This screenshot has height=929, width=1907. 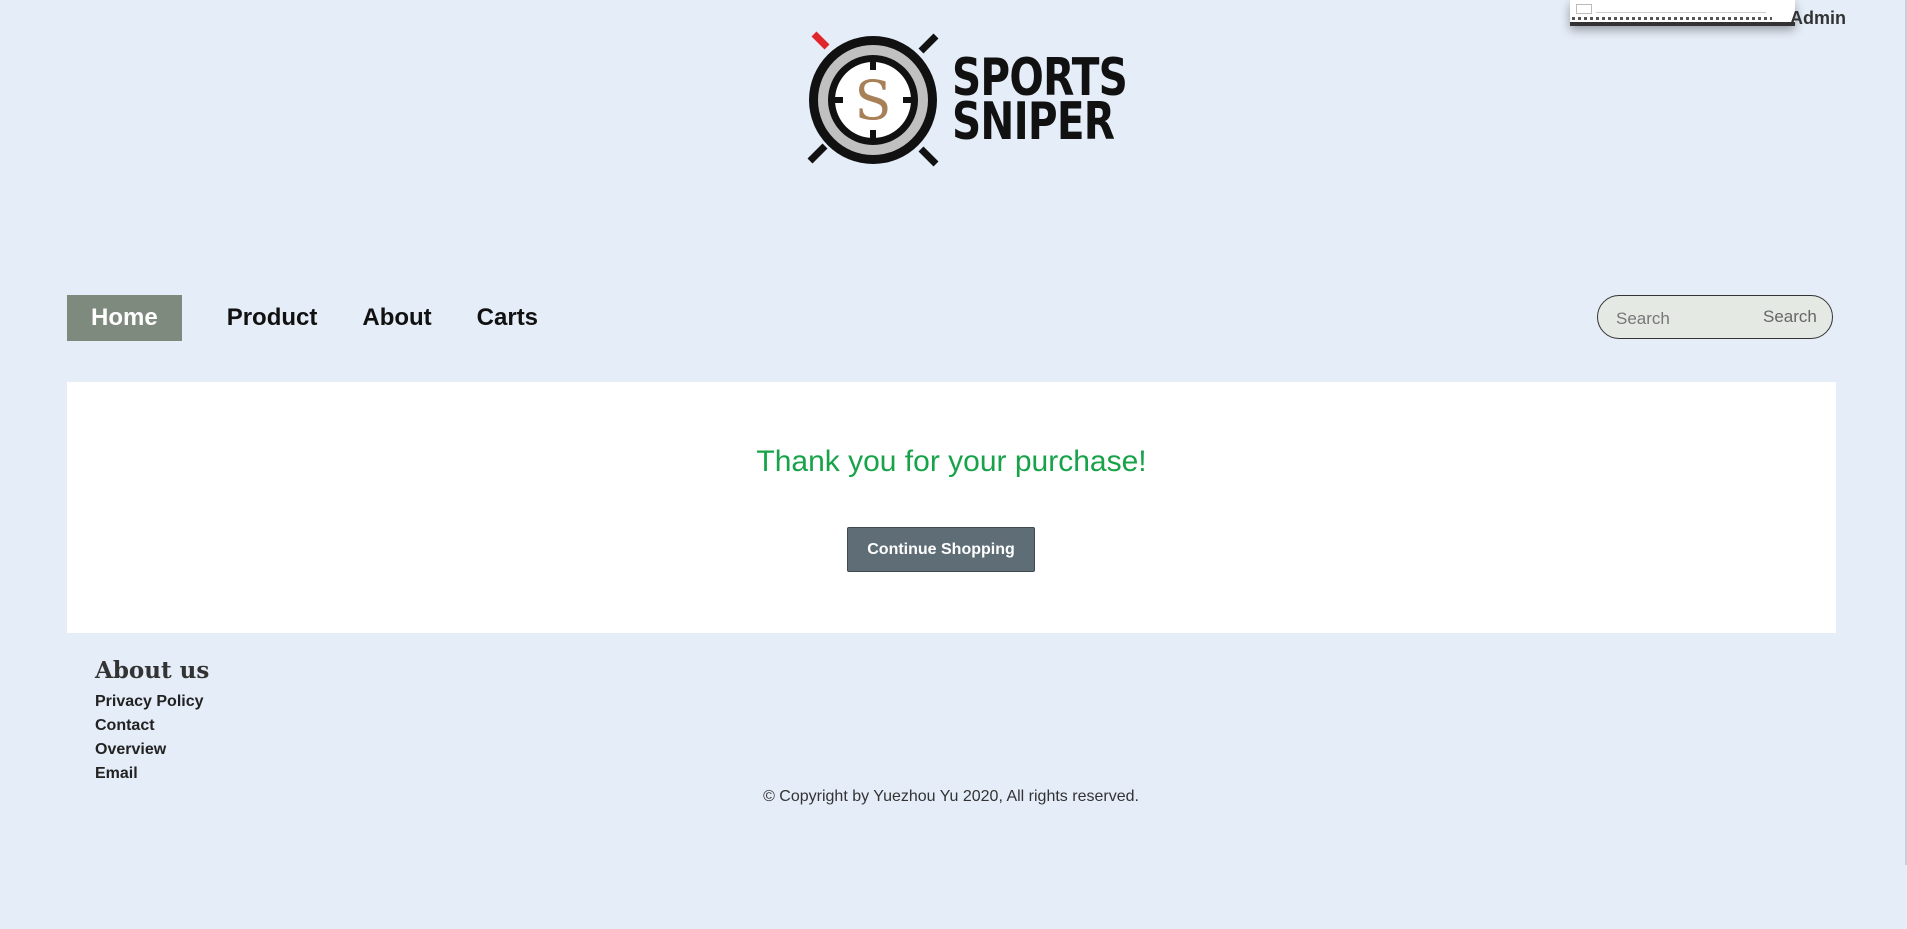 I want to click on logo-line-2: SNIPER, so click(x=1033, y=122).